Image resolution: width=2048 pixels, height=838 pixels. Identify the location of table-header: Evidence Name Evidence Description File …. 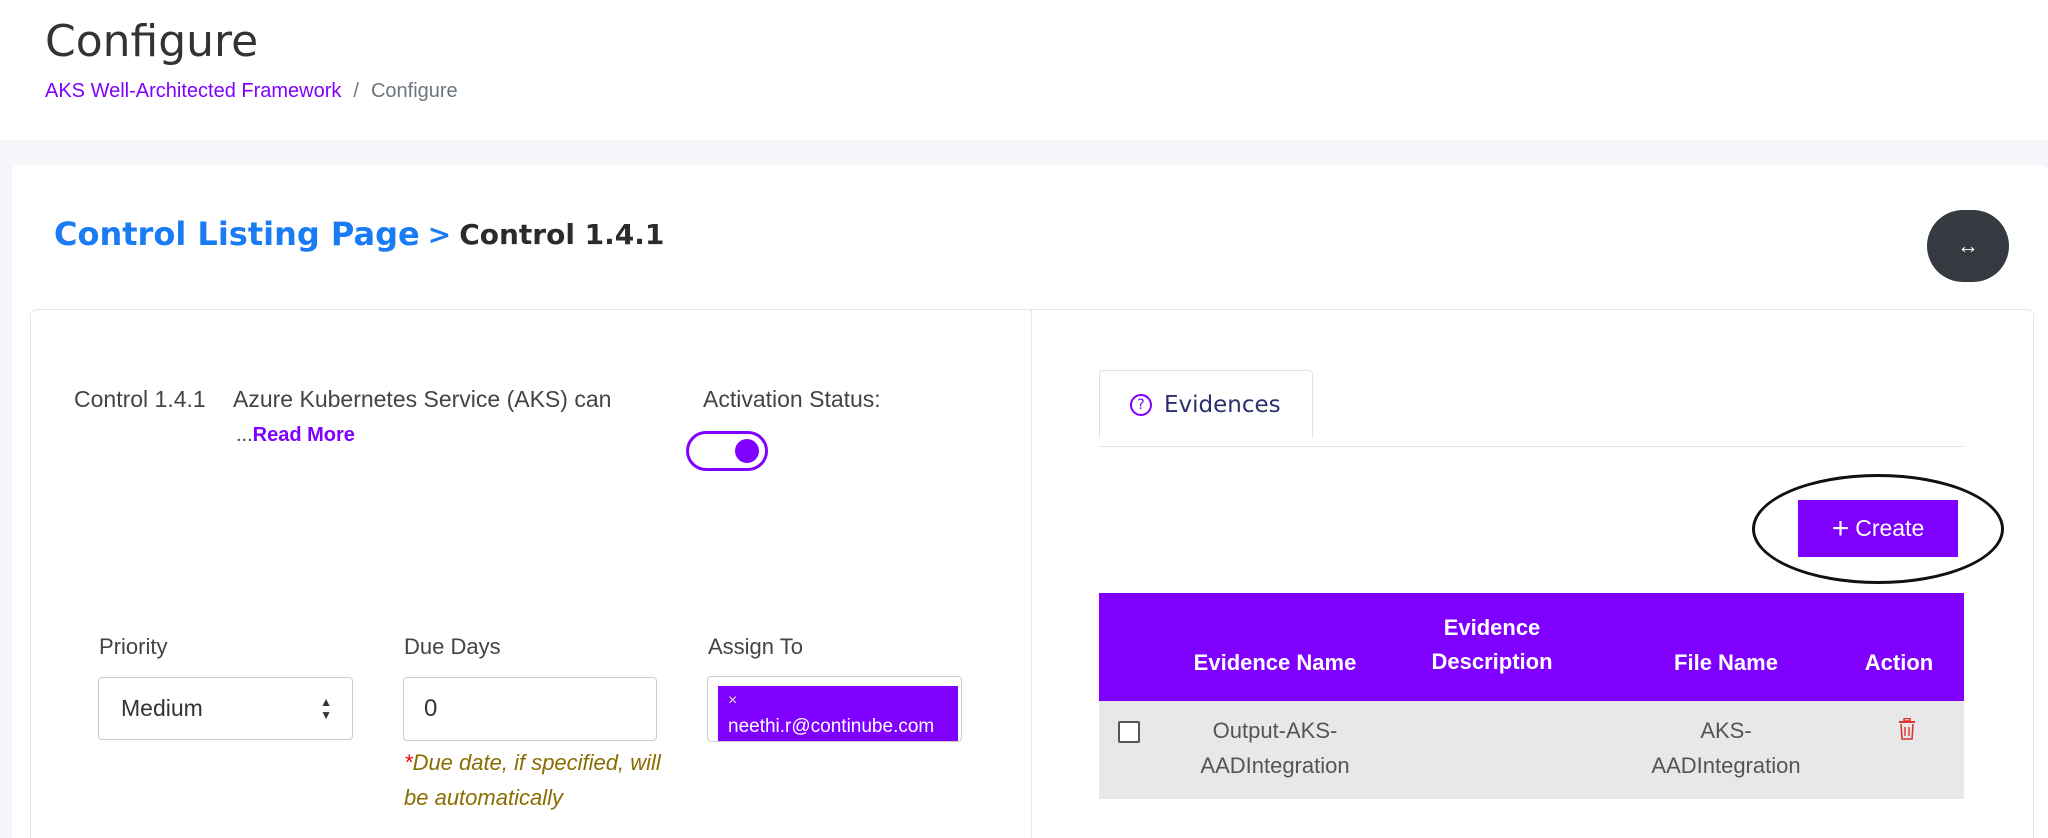
(1531, 647).